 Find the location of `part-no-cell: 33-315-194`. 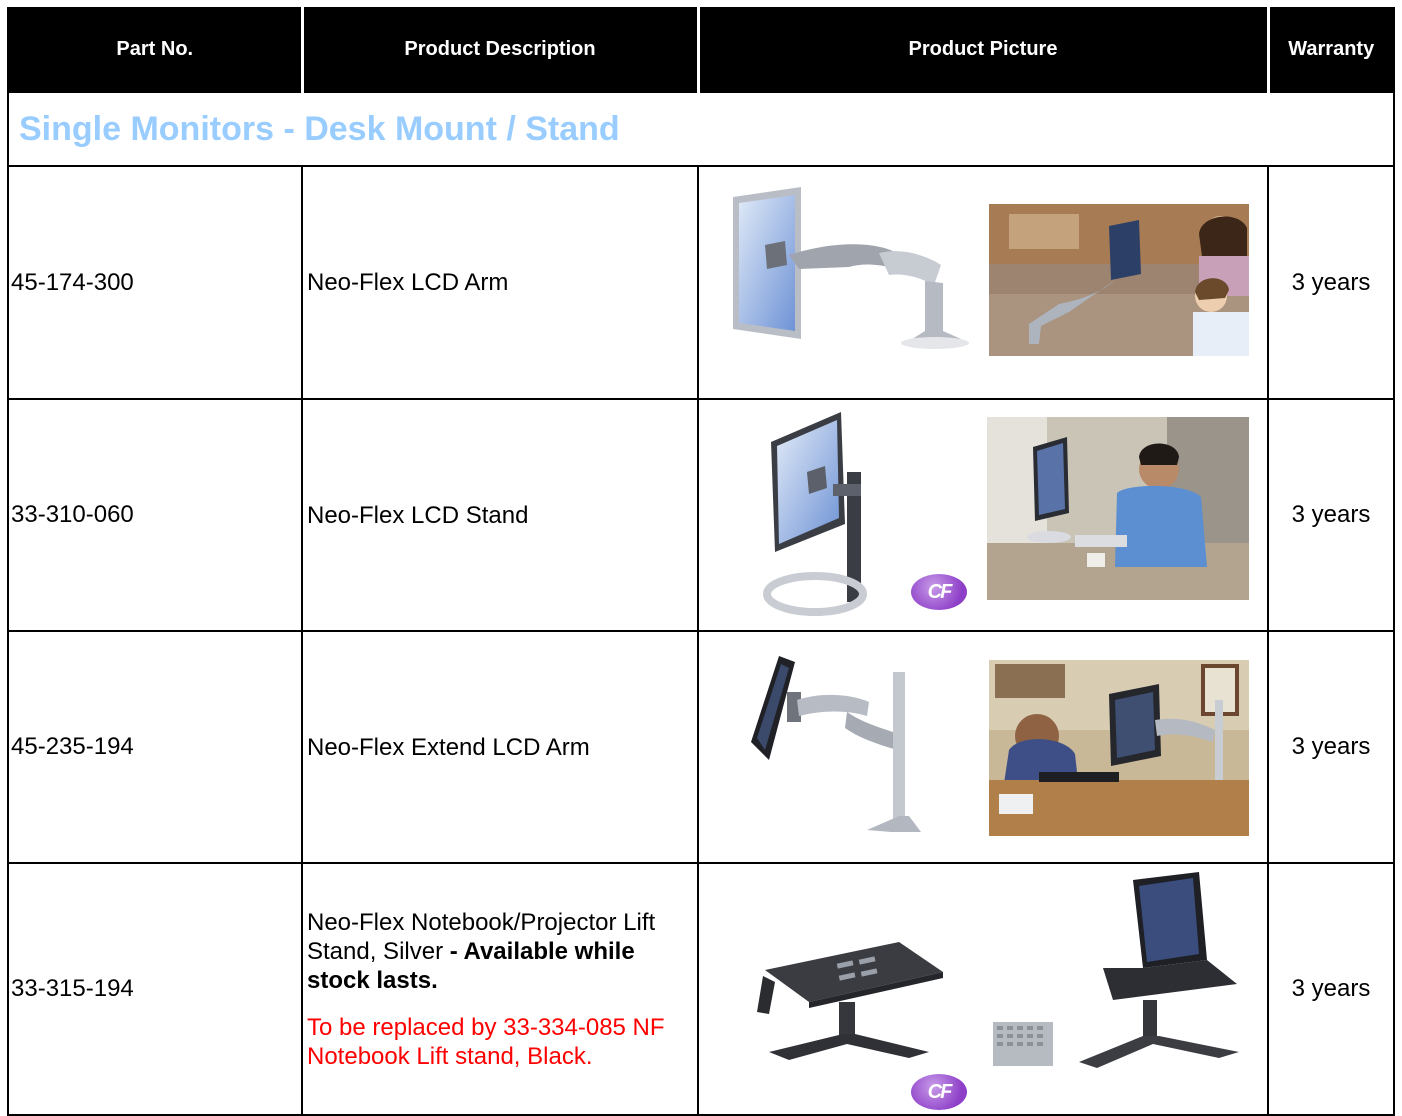

part-no-cell: 33-315-194 is located at coordinates (155, 989).